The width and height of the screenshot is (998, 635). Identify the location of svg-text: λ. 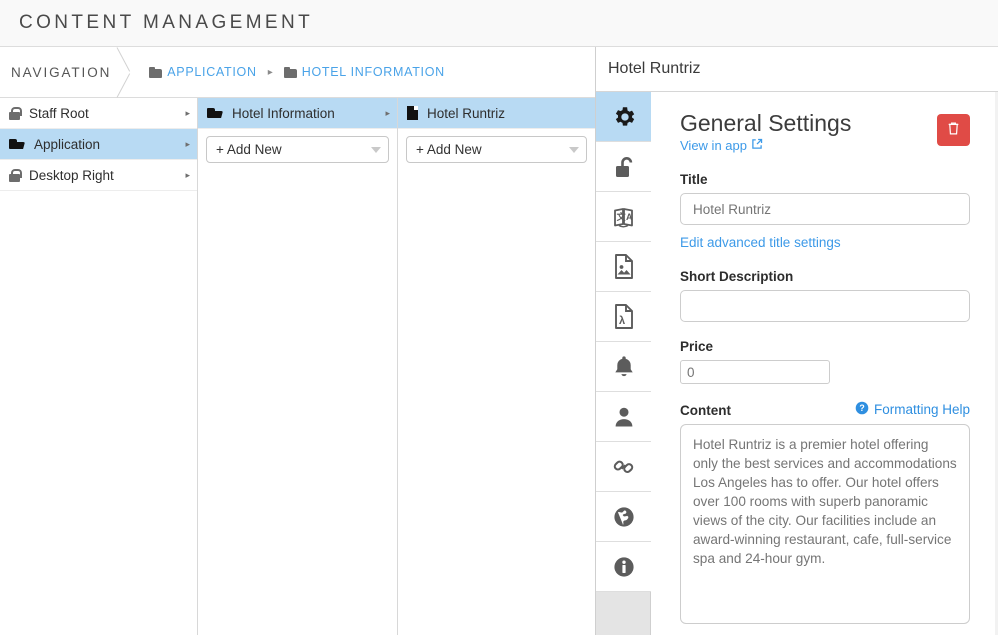
(622, 321).